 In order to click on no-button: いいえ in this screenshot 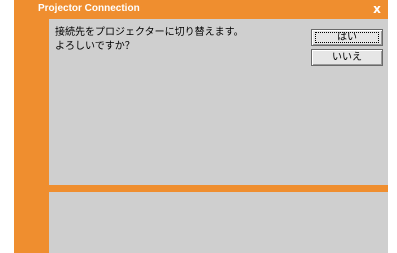, I will do `click(347, 57)`.